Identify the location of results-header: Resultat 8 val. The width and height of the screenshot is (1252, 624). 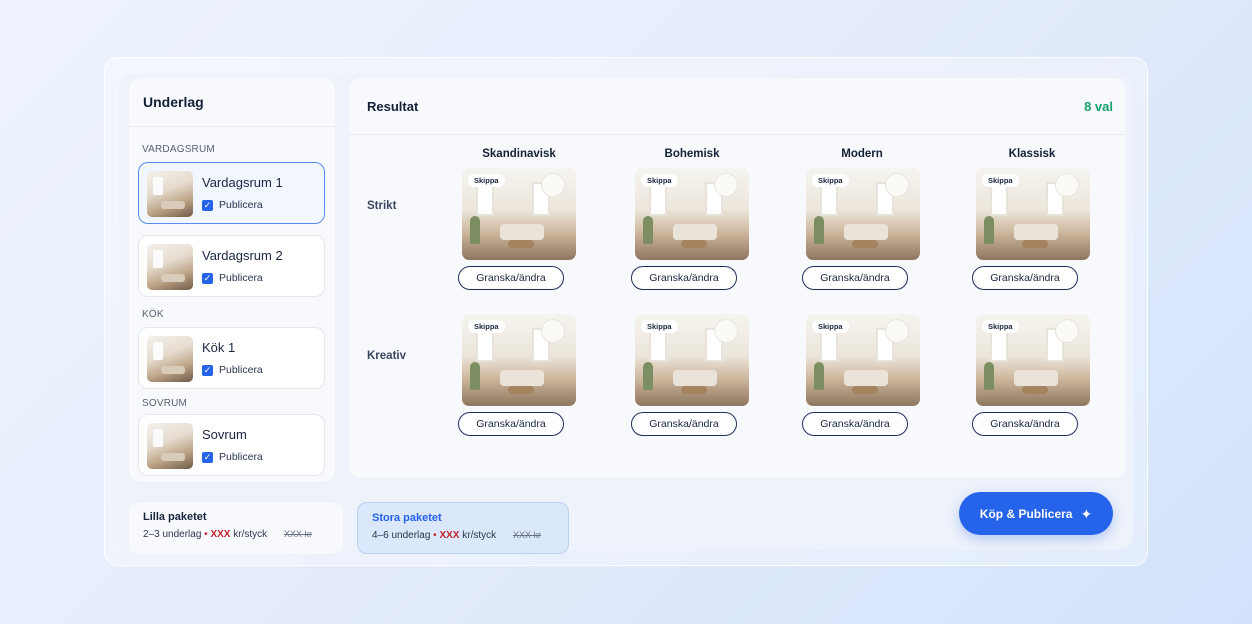
(737, 106).